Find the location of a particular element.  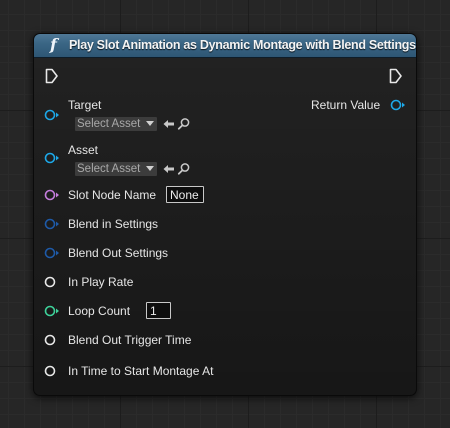

loop-count-field: 1 is located at coordinates (158, 310).